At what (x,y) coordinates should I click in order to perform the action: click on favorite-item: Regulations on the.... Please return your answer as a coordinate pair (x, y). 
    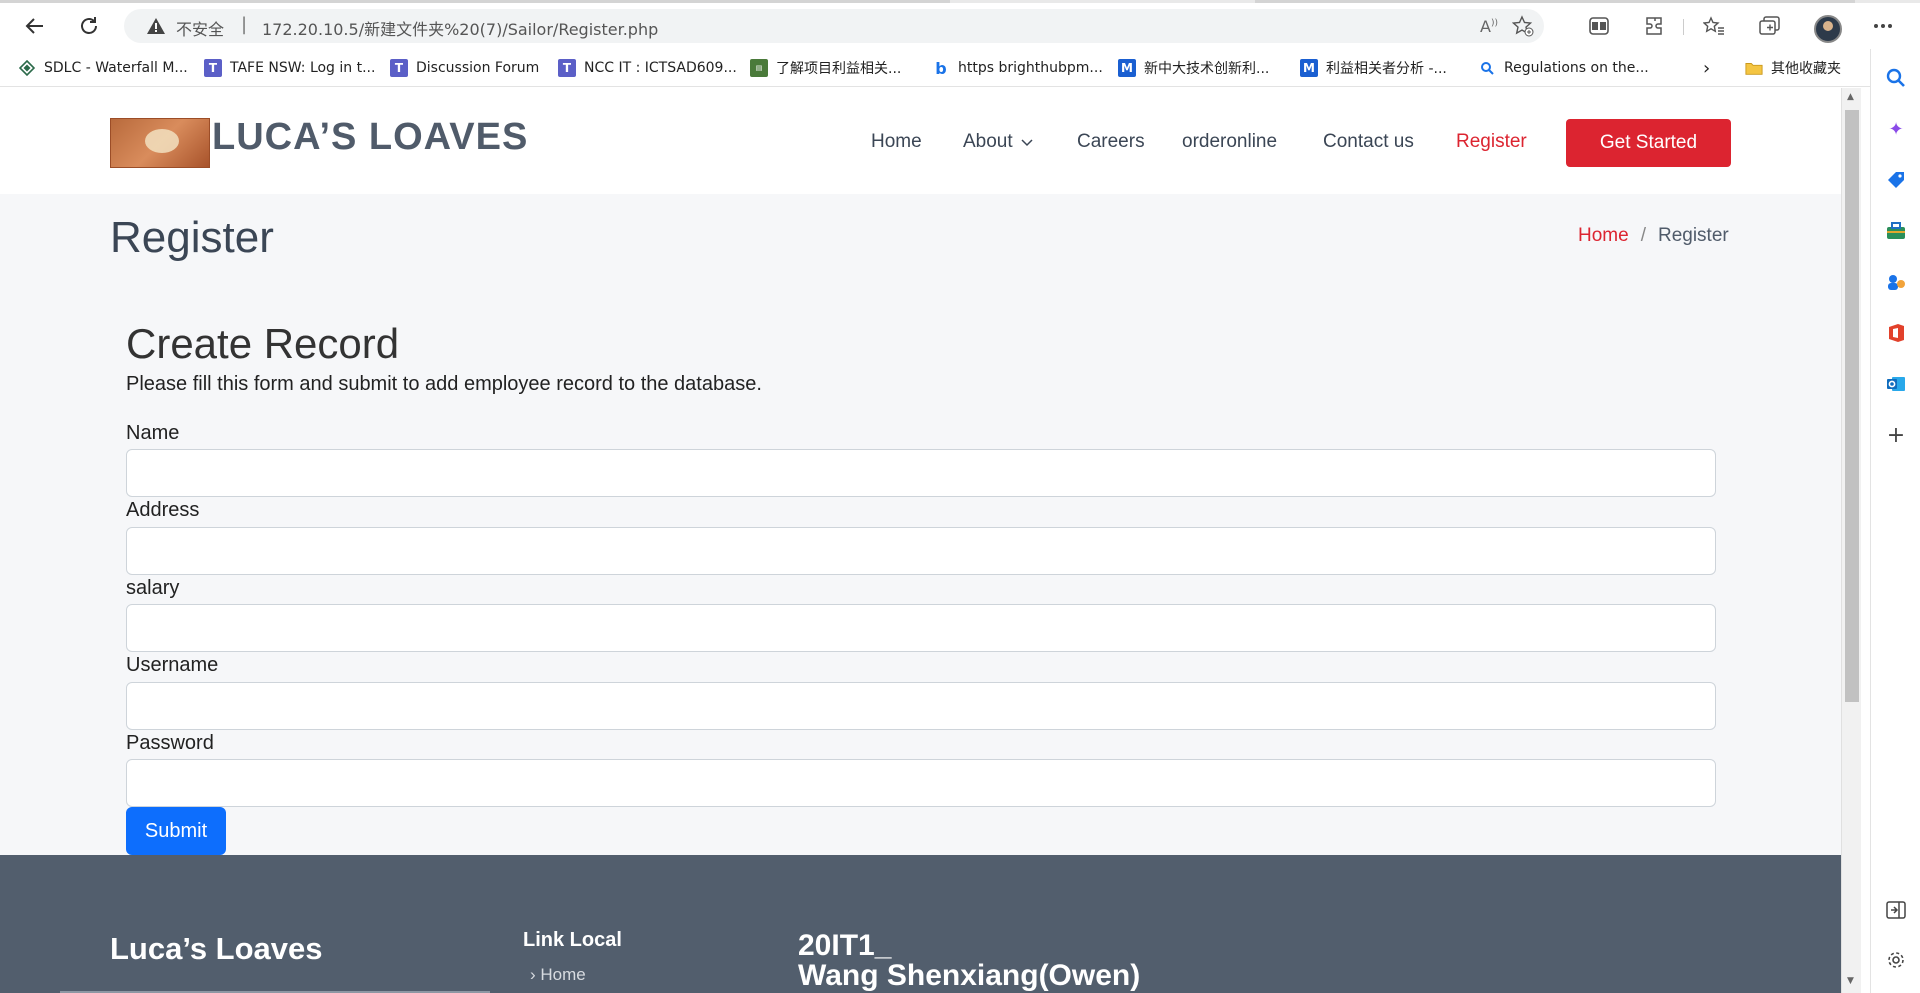
    Looking at the image, I should click on (1563, 68).